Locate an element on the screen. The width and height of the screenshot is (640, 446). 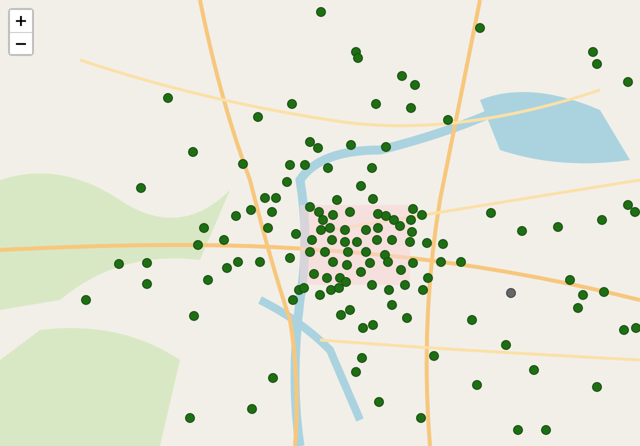
zoom-out-button: − is located at coordinates (21, 43).